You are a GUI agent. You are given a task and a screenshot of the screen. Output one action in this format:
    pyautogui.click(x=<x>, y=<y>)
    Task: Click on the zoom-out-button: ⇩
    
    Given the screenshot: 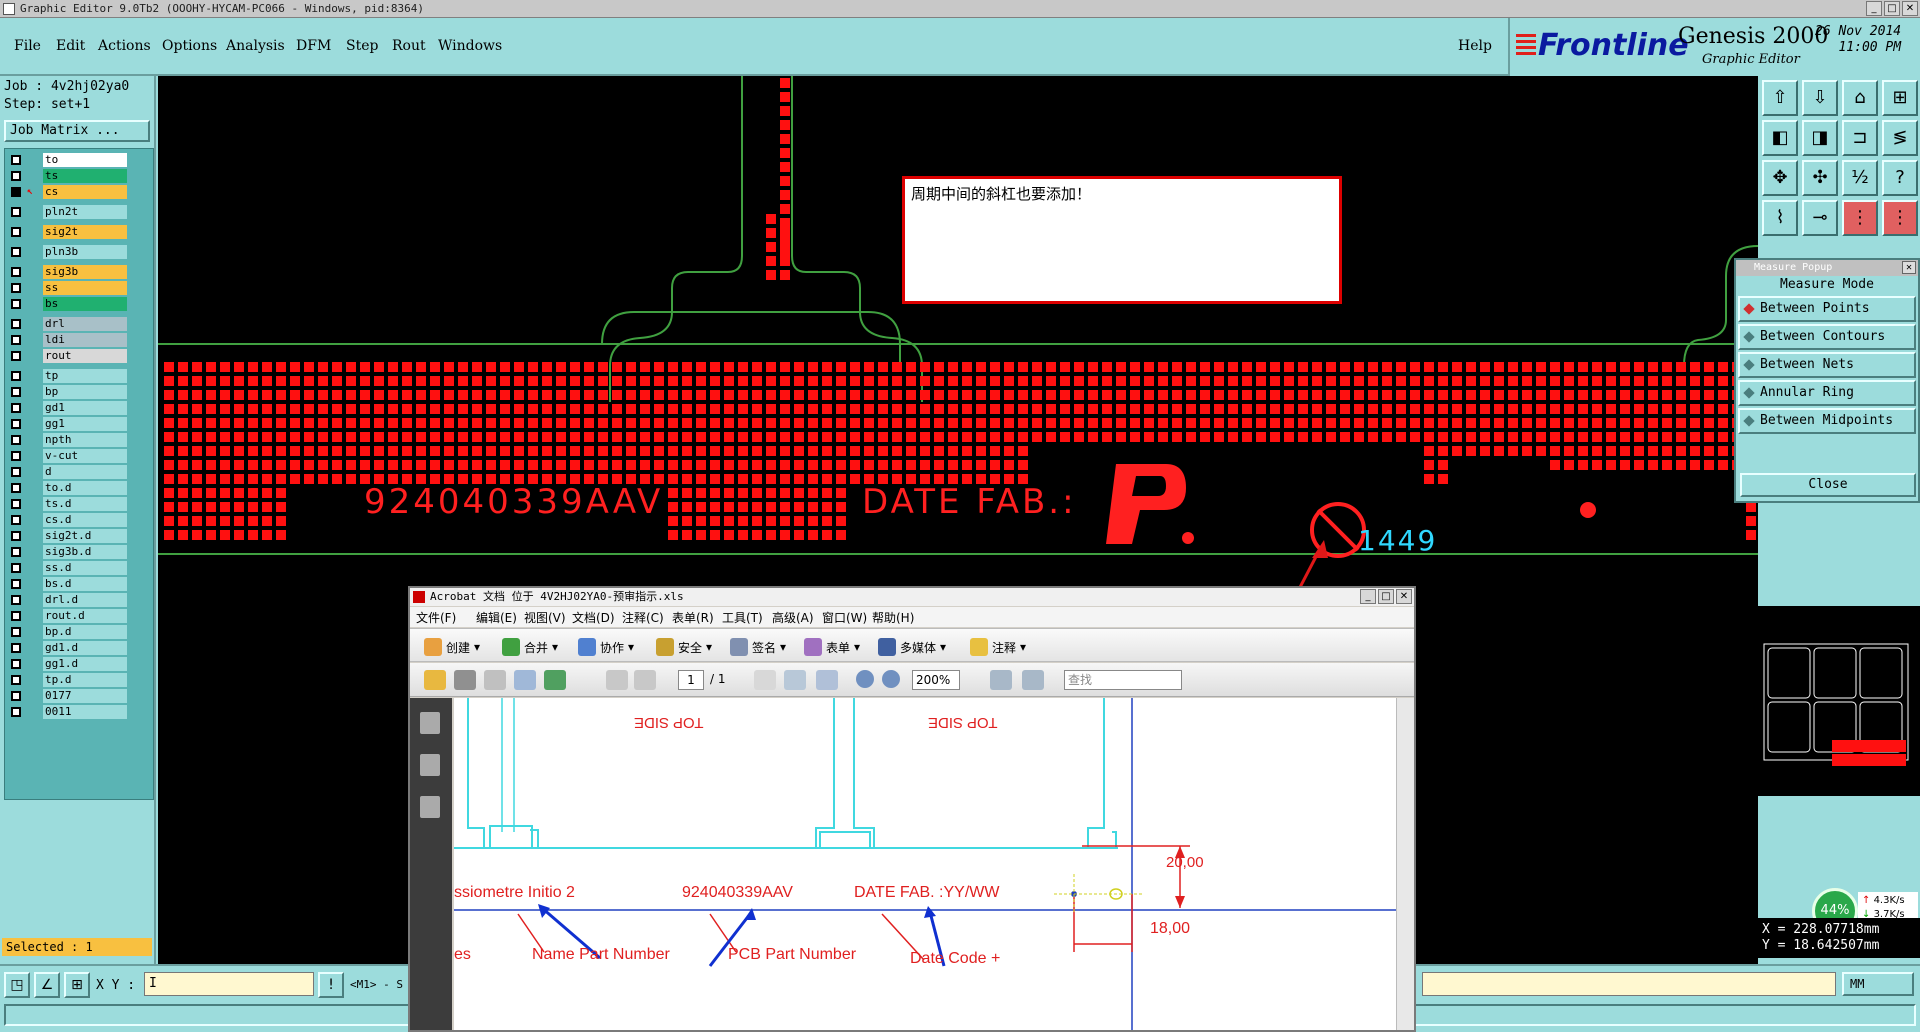 What is the action you would take?
    pyautogui.click(x=1820, y=98)
    